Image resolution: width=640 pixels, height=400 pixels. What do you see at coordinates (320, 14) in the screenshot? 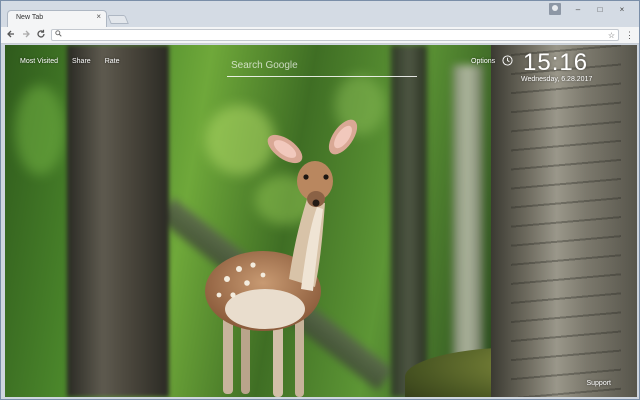
I see `tab-strip: New Tab × – □ ×` at bounding box center [320, 14].